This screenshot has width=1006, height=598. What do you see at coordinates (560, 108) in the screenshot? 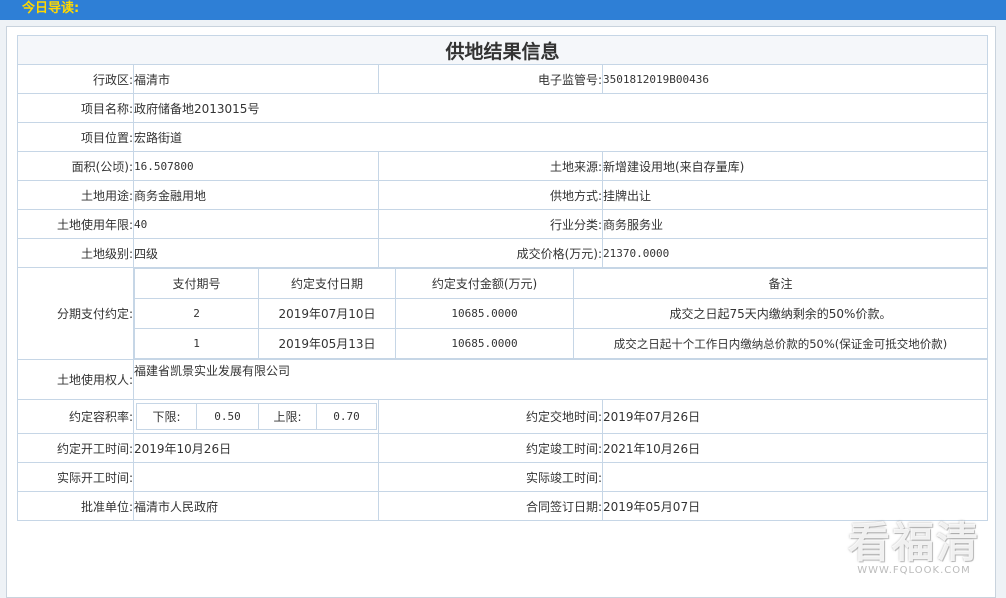
I see `project-name-value: 政府储备地2013015号` at bounding box center [560, 108].